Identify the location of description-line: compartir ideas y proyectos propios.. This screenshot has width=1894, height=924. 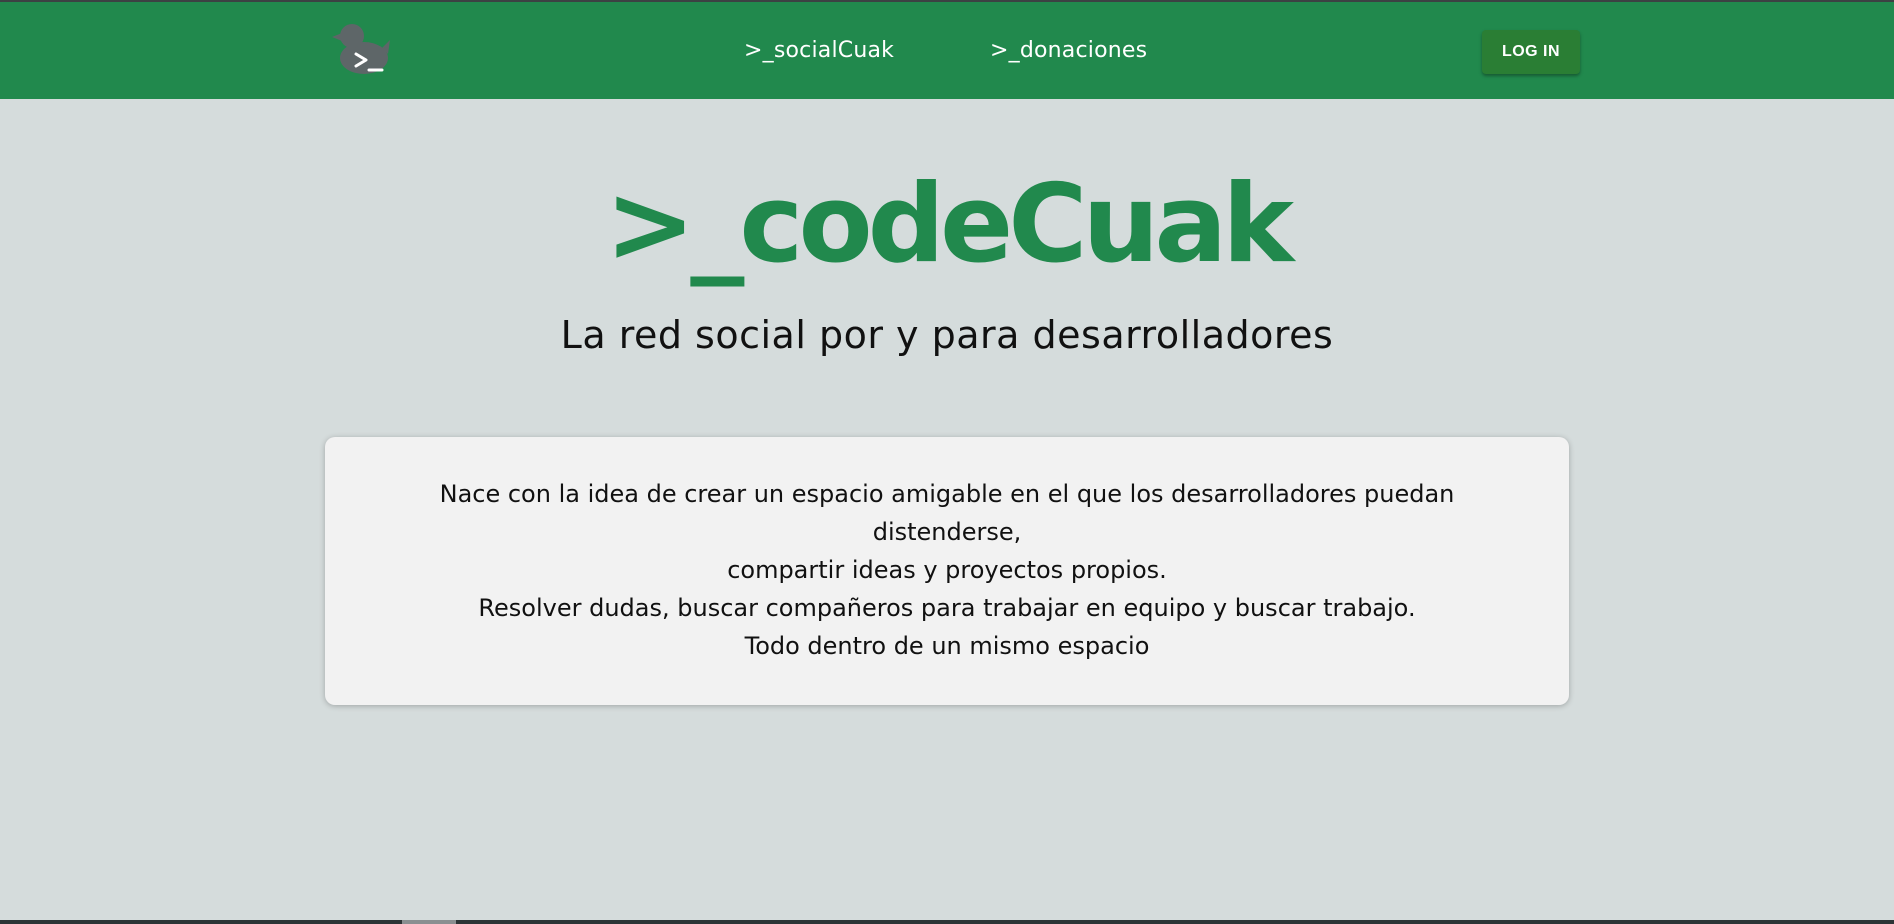
(947, 570).